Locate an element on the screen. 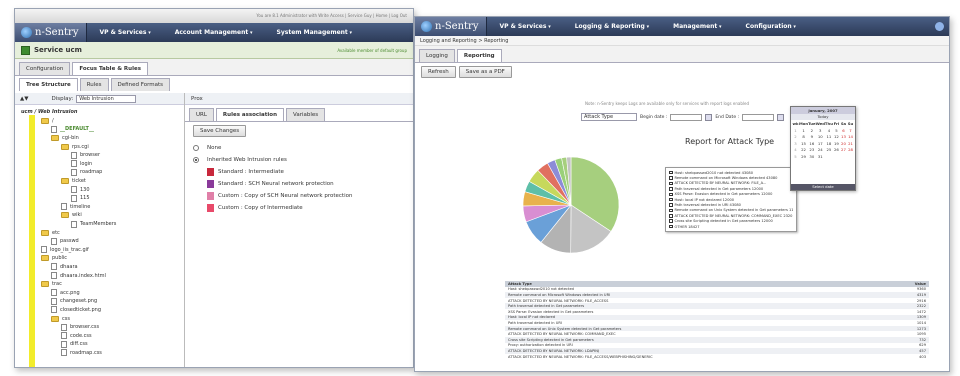 The height and width of the screenshot is (376, 960). end-date-input is located at coordinates (758, 117).